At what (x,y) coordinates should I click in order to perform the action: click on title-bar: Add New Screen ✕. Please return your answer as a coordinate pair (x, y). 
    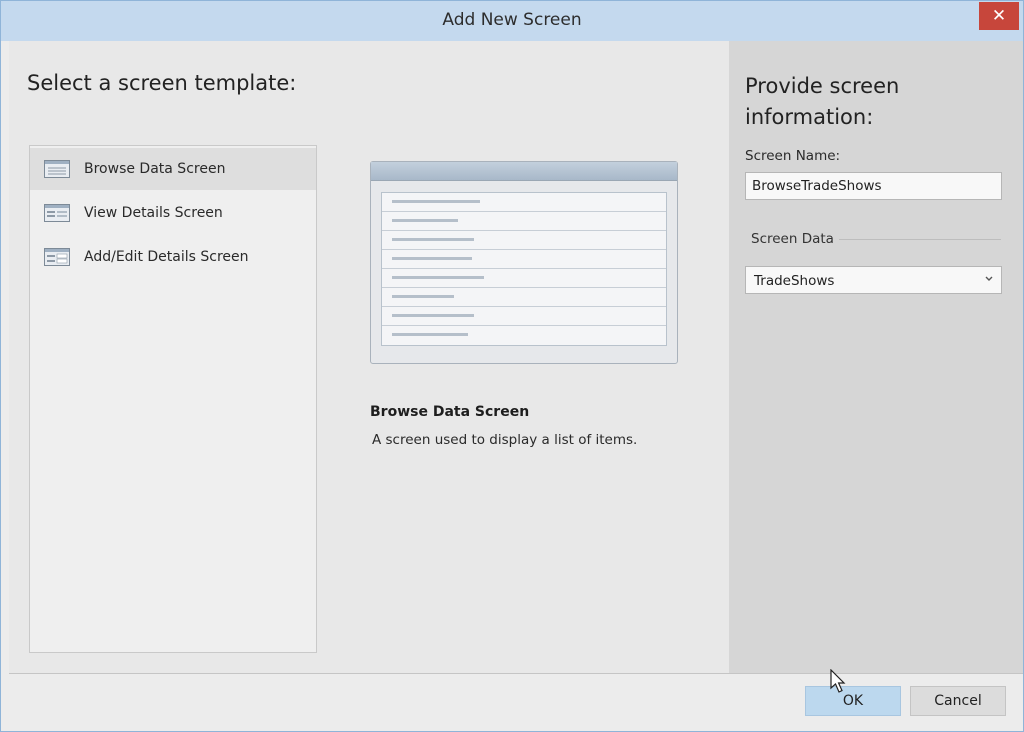
    Looking at the image, I should click on (512, 21).